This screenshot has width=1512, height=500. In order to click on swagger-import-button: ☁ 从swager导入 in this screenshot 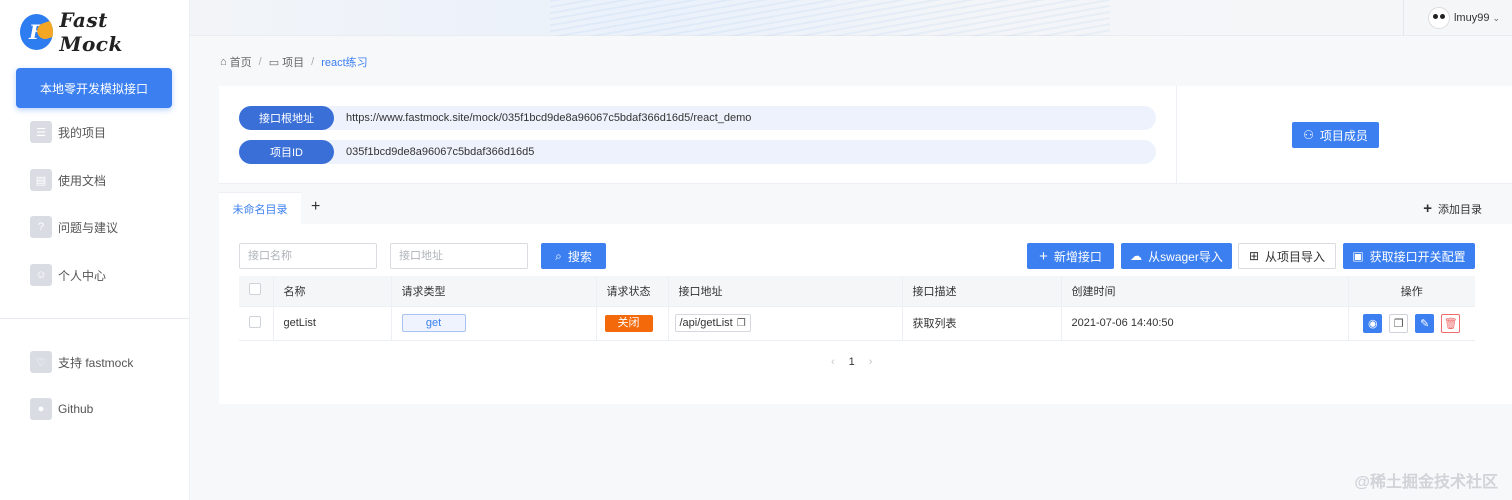, I will do `click(1176, 256)`.